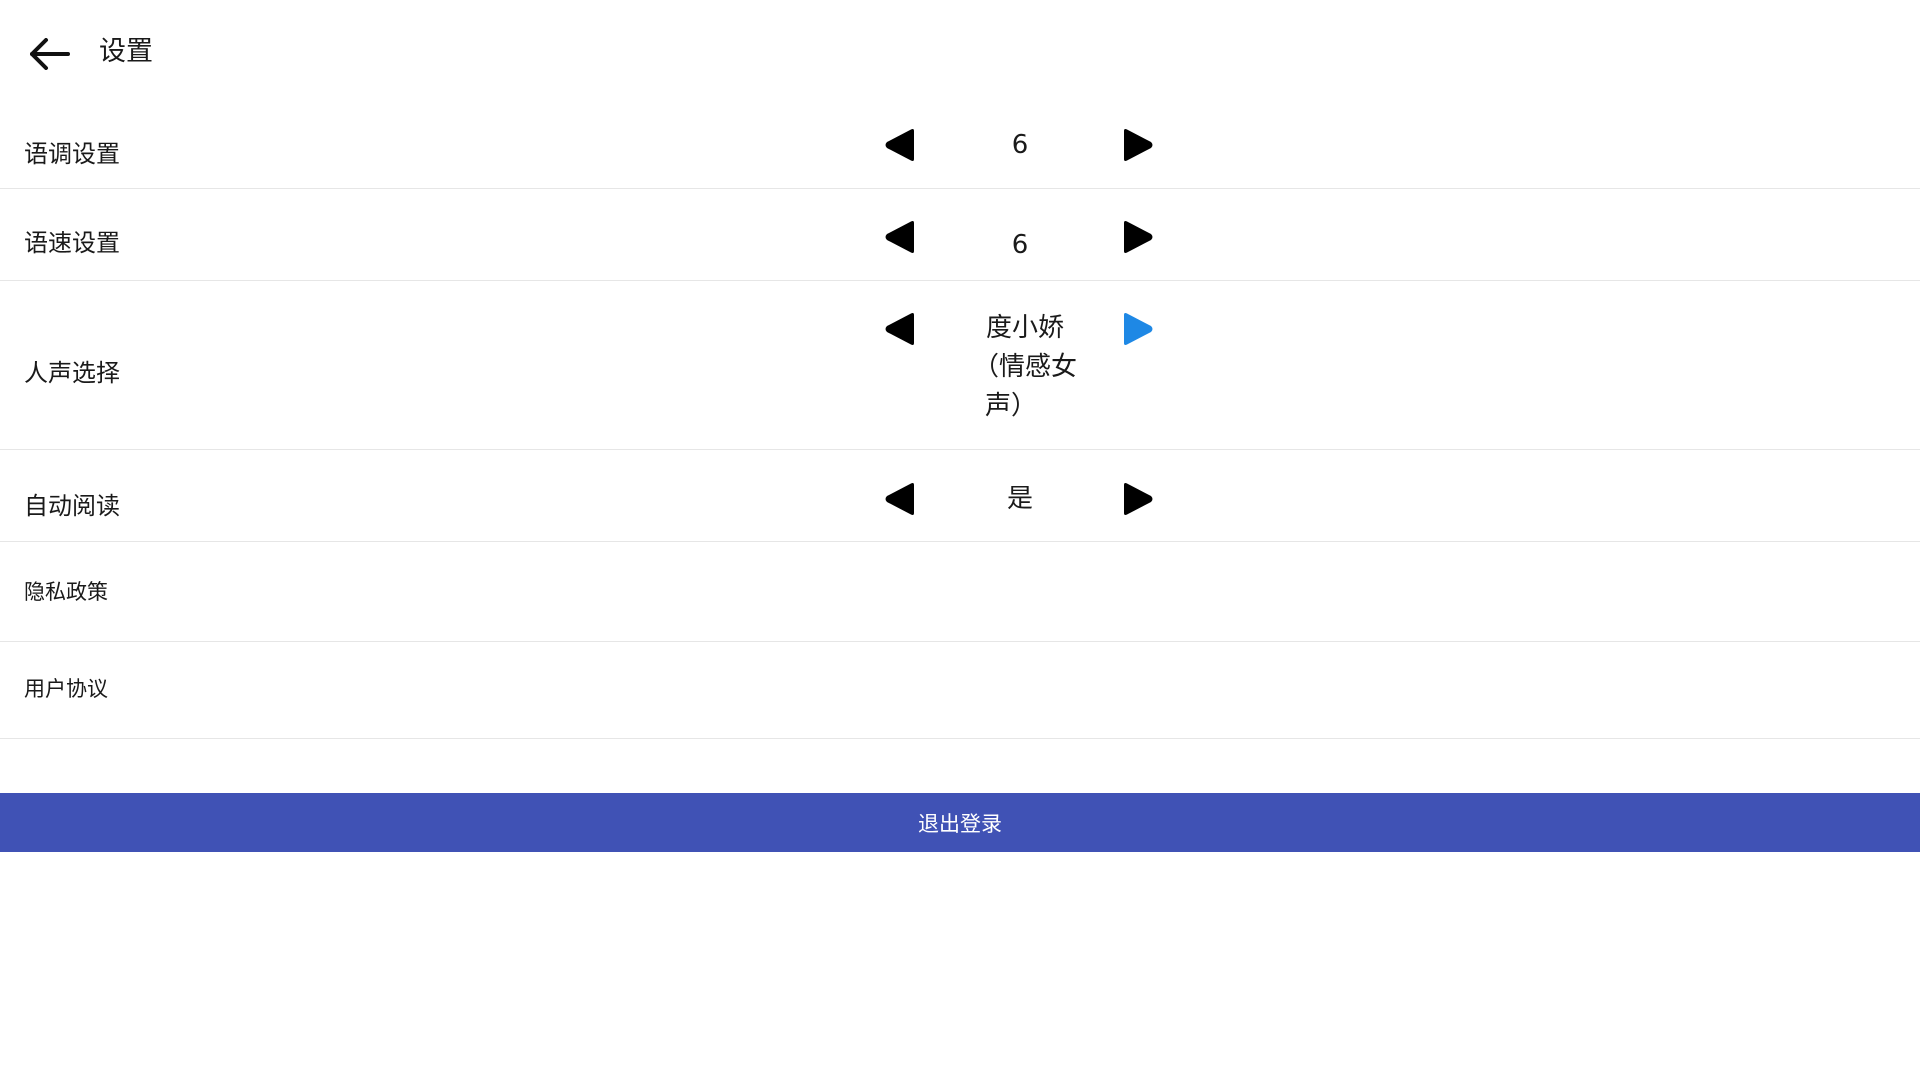 The image size is (1920, 1080). Describe the element at coordinates (960, 52) in the screenshot. I see `app-header: 设置` at that location.